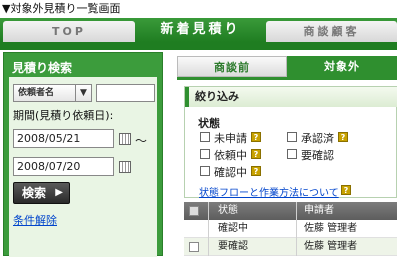 The height and width of the screenshot is (257, 397). What do you see at coordinates (291, 97) in the screenshot?
I see `filter-heading: 絞り込み` at bounding box center [291, 97].